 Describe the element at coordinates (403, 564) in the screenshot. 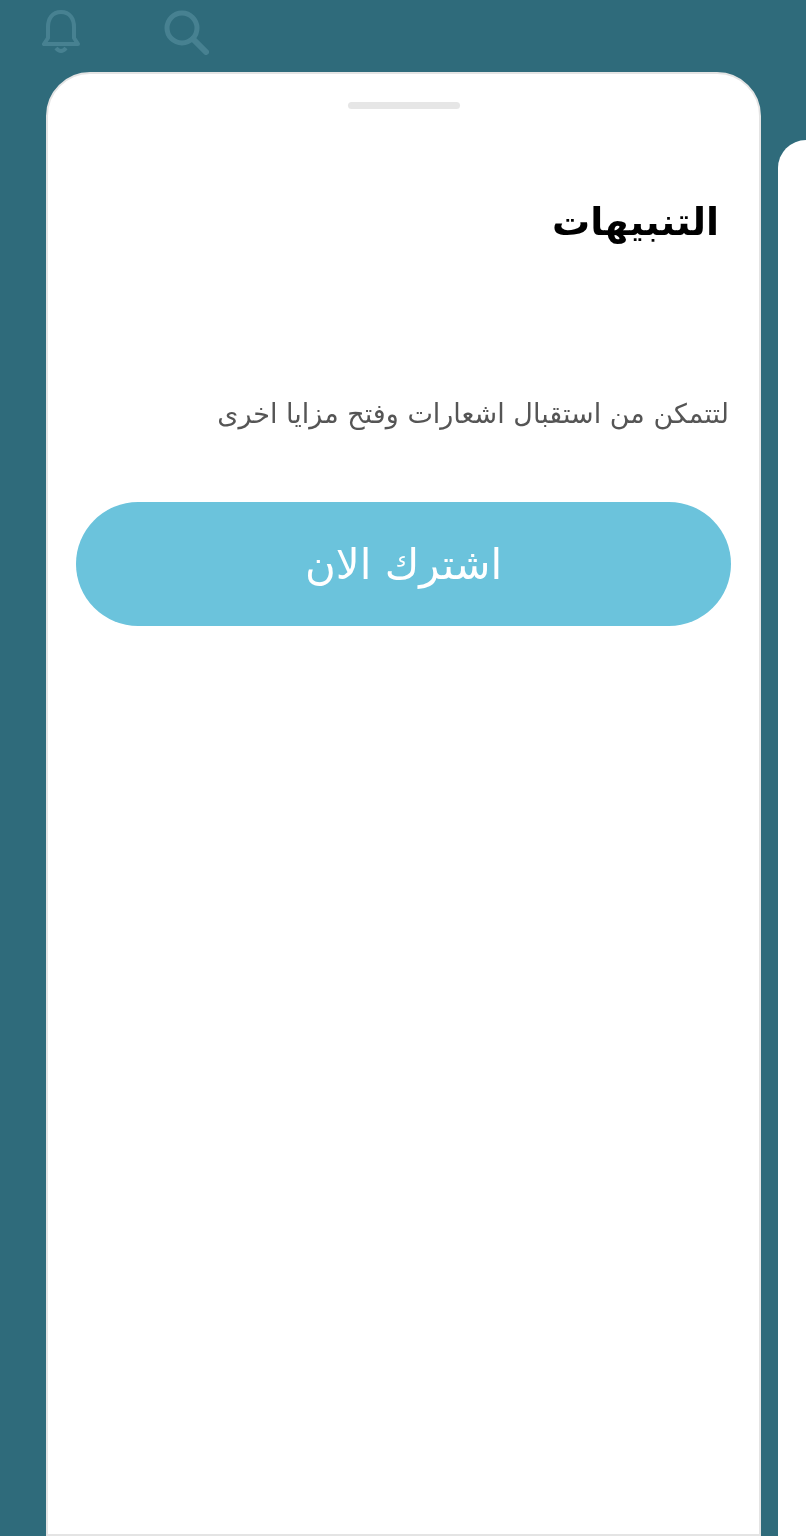

I see `subscribe-button: اشترك الان` at that location.